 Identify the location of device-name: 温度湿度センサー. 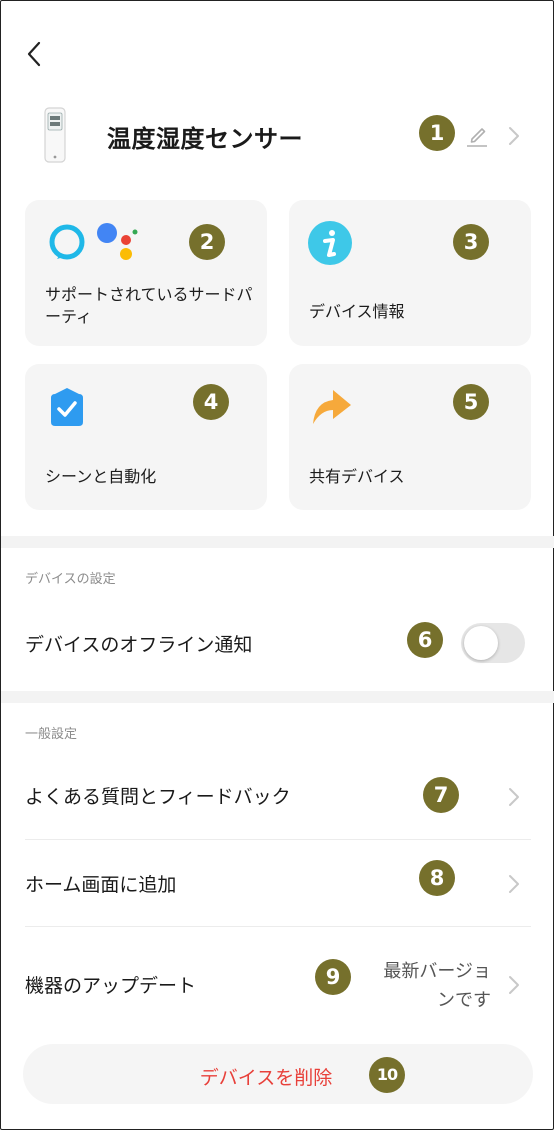
(205, 139).